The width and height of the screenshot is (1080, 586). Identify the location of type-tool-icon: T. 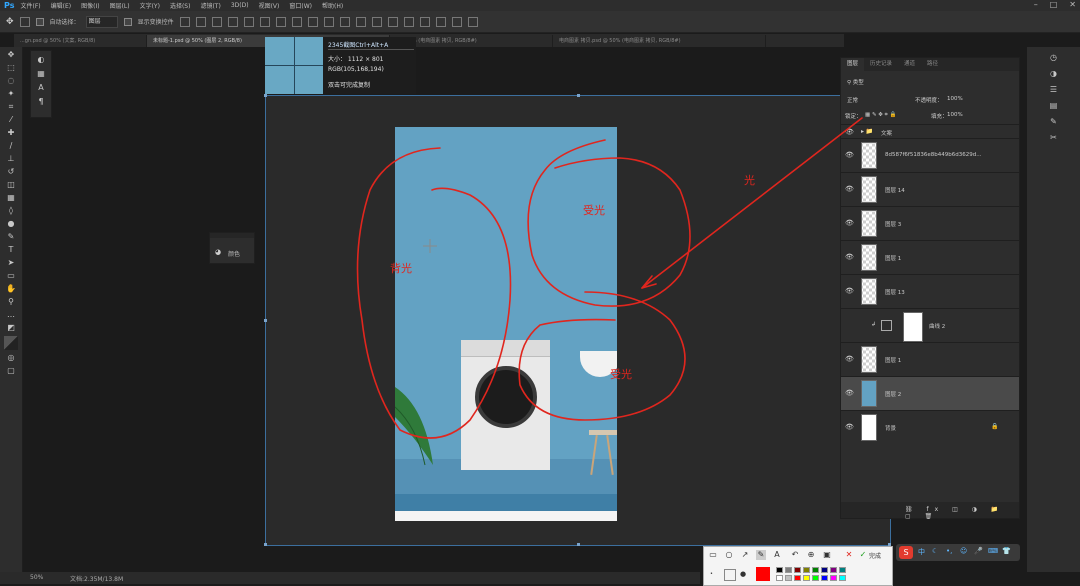
(11, 250).